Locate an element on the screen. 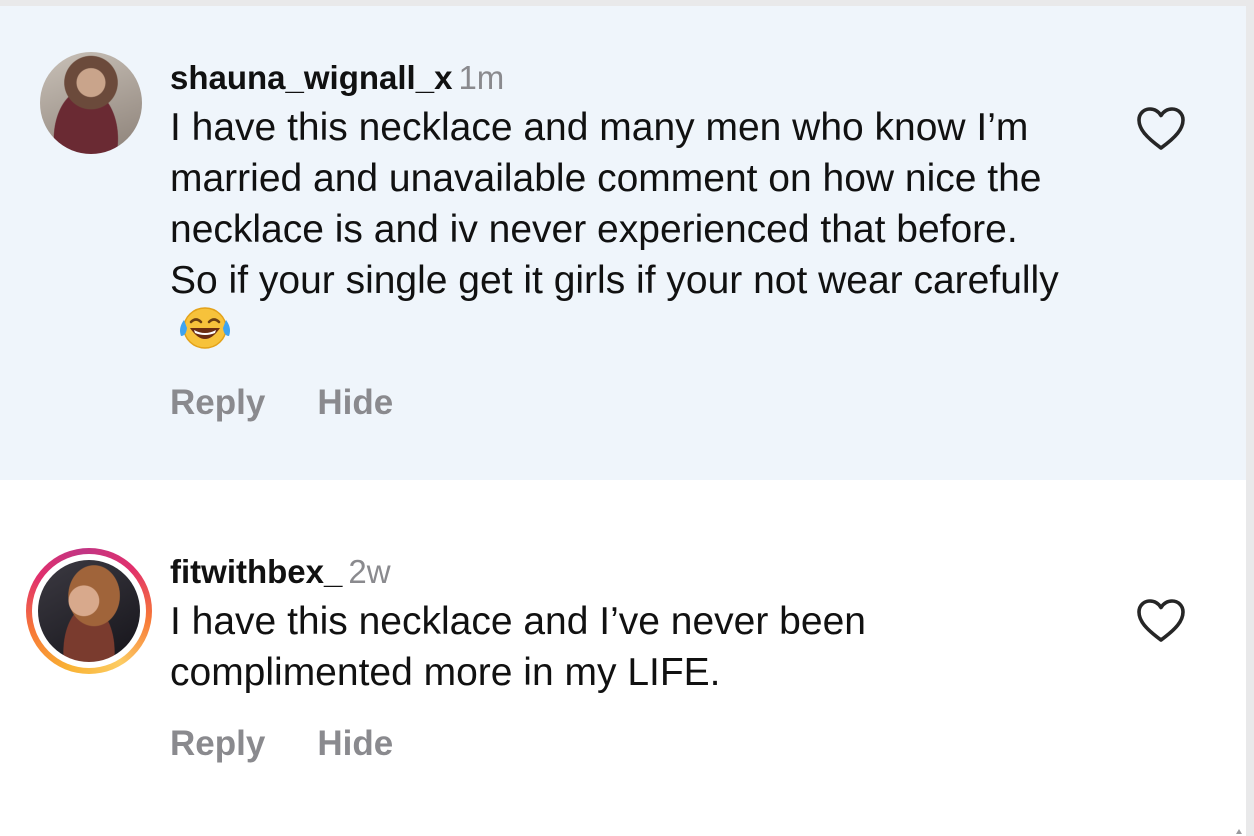 The image size is (1254, 836). face-with-tears-of-joy-emoji is located at coordinates (205, 328).